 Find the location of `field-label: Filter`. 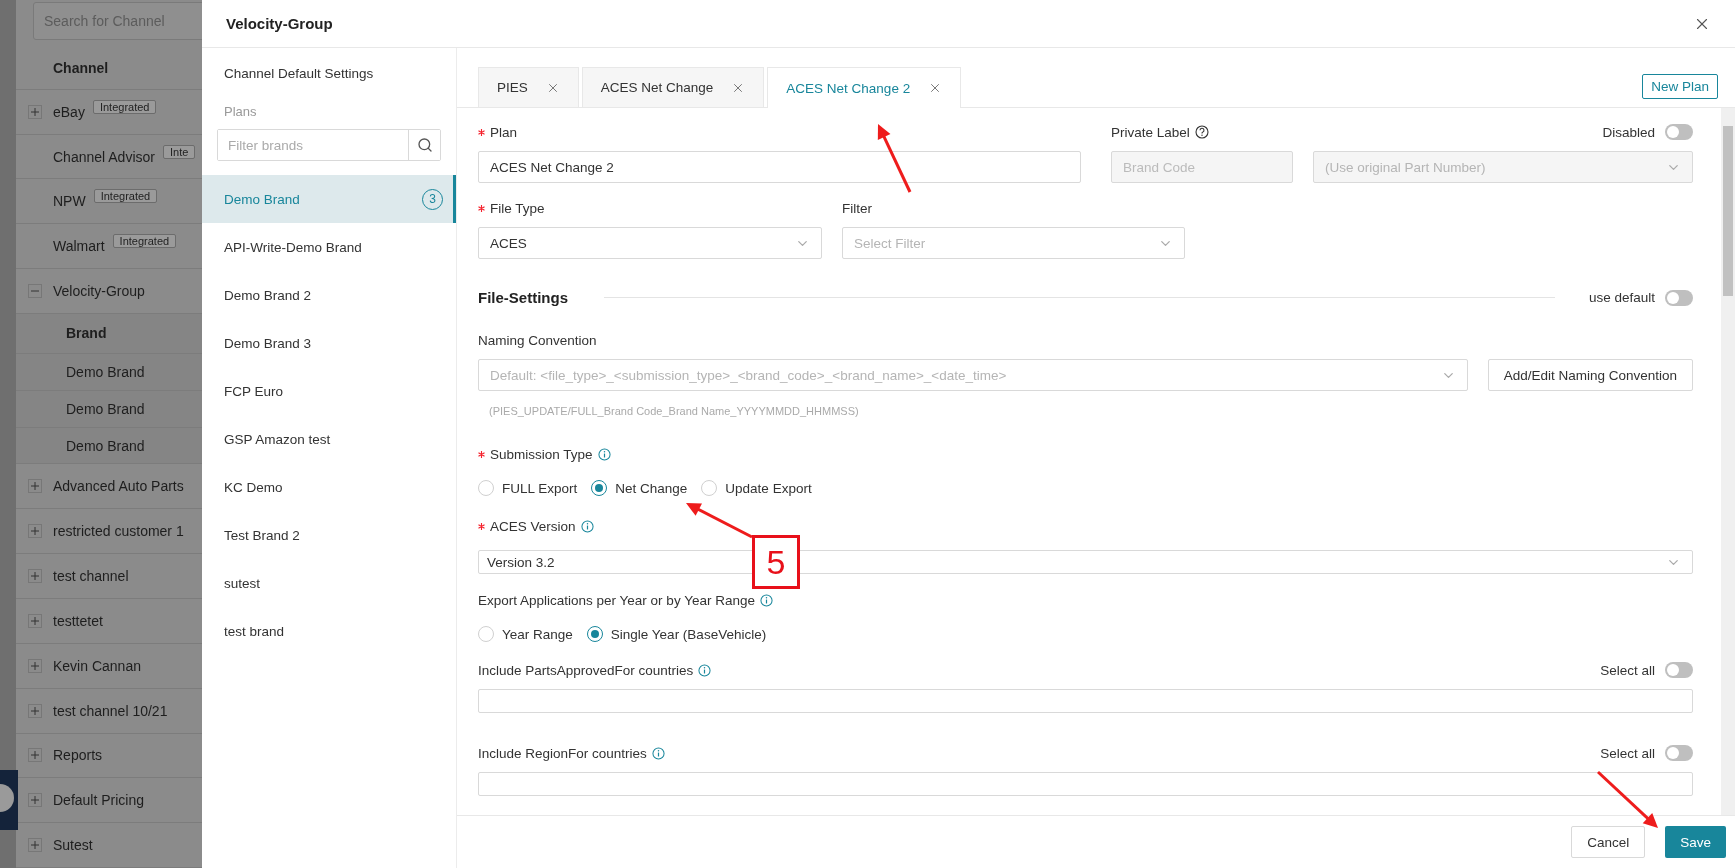

field-label: Filter is located at coordinates (857, 208).